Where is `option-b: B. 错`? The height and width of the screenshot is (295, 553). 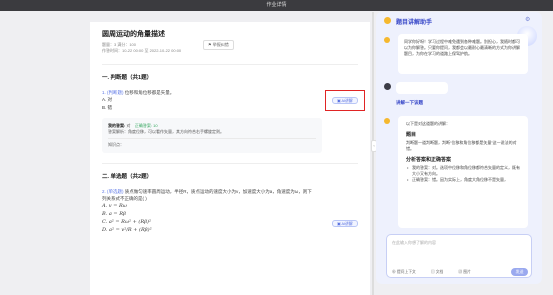
option-b: B. 错 is located at coordinates (230, 108).